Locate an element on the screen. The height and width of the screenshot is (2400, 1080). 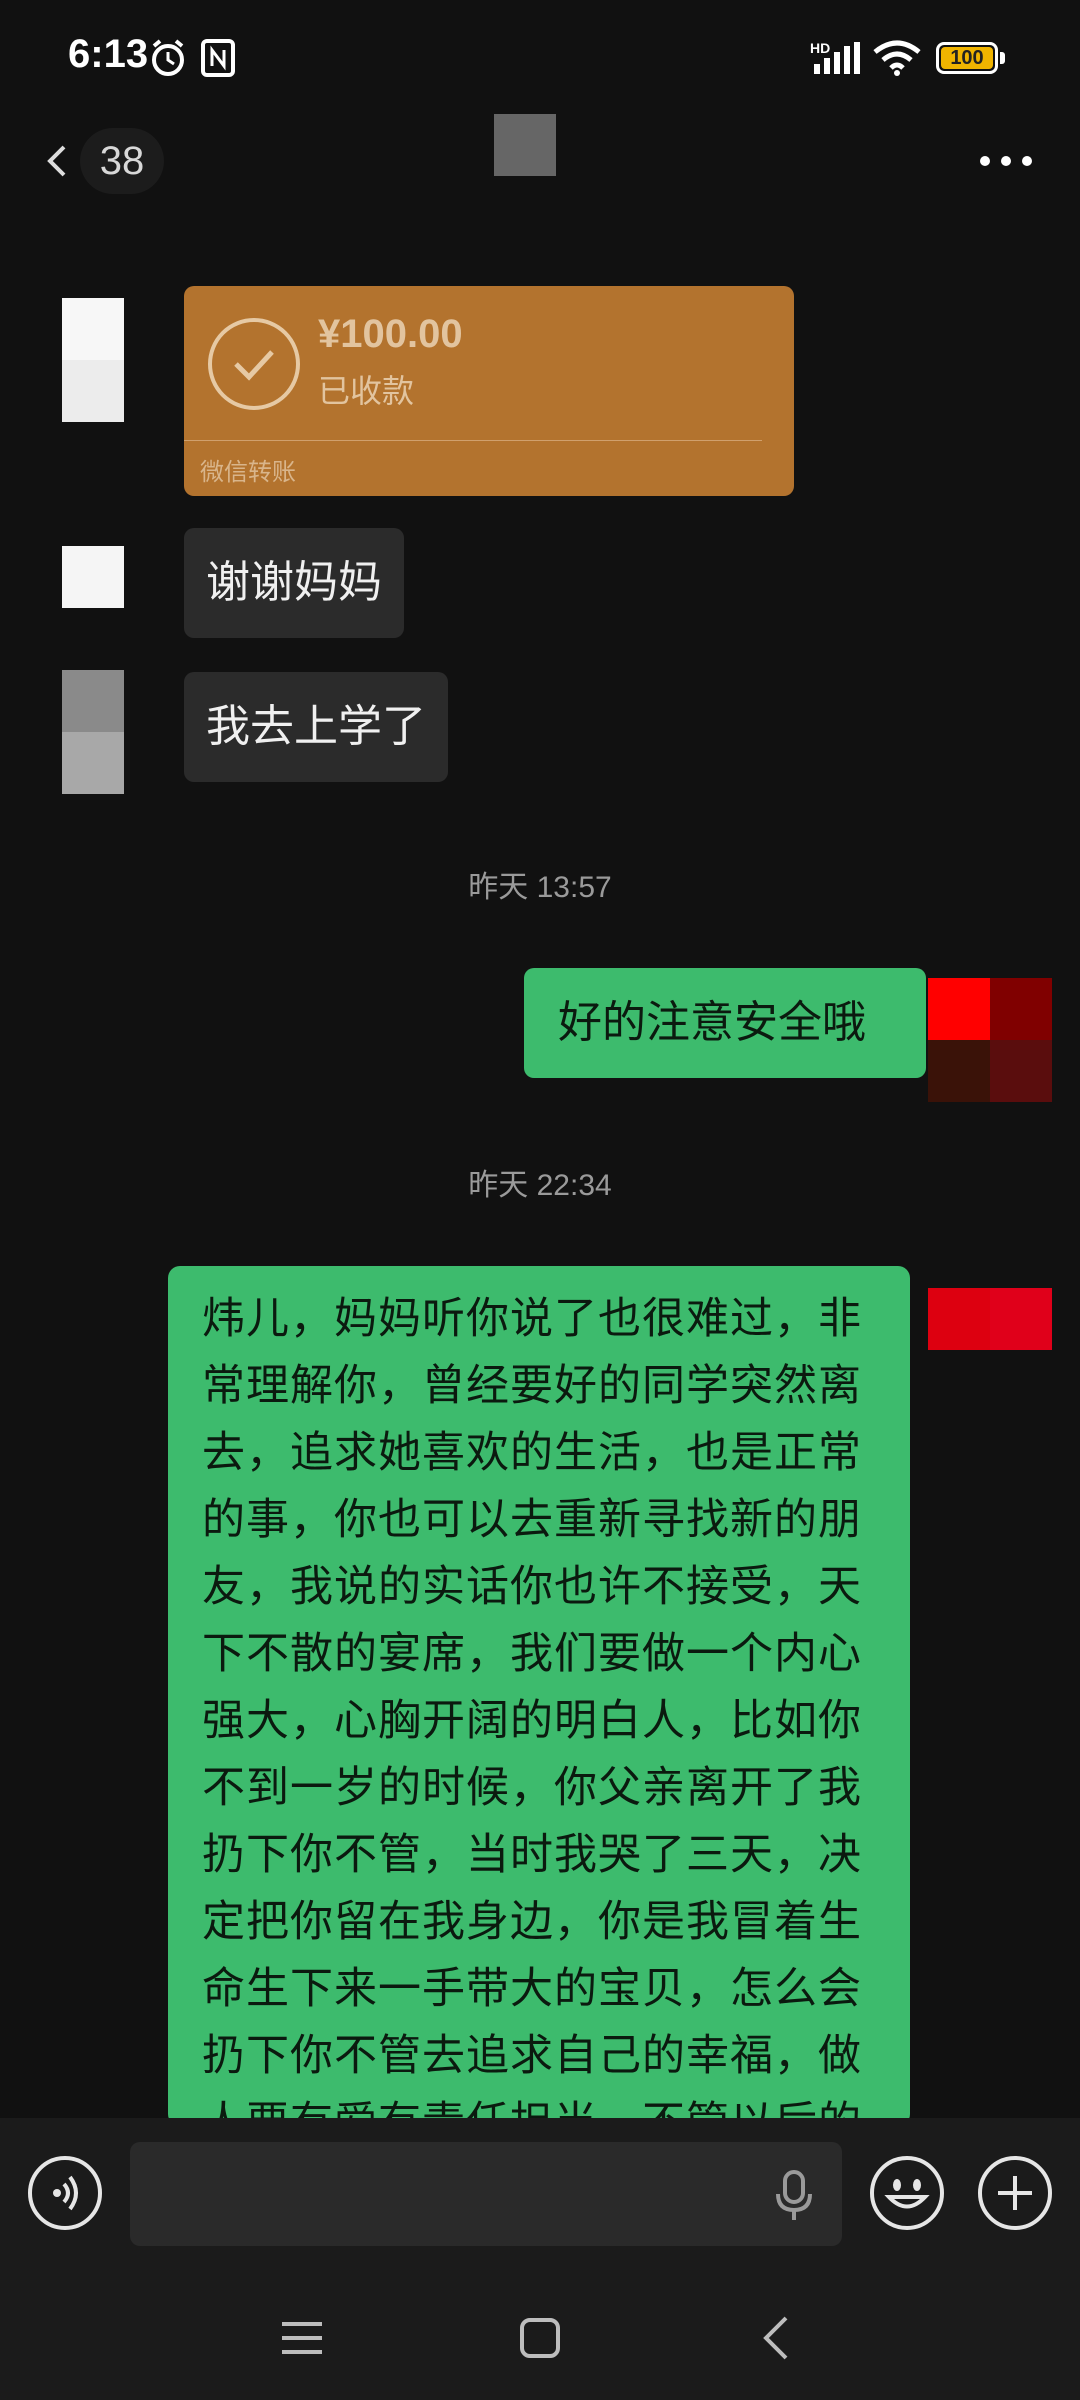
check-icon is located at coordinates (254, 364).